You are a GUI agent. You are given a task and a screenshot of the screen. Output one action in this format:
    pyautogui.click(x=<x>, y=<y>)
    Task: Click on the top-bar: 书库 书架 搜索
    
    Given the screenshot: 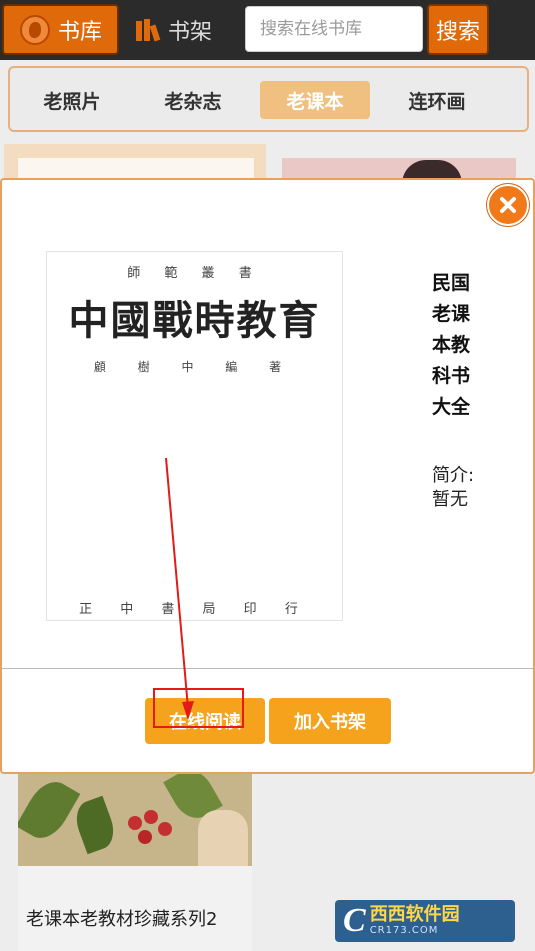 What is the action you would take?
    pyautogui.click(x=267, y=30)
    